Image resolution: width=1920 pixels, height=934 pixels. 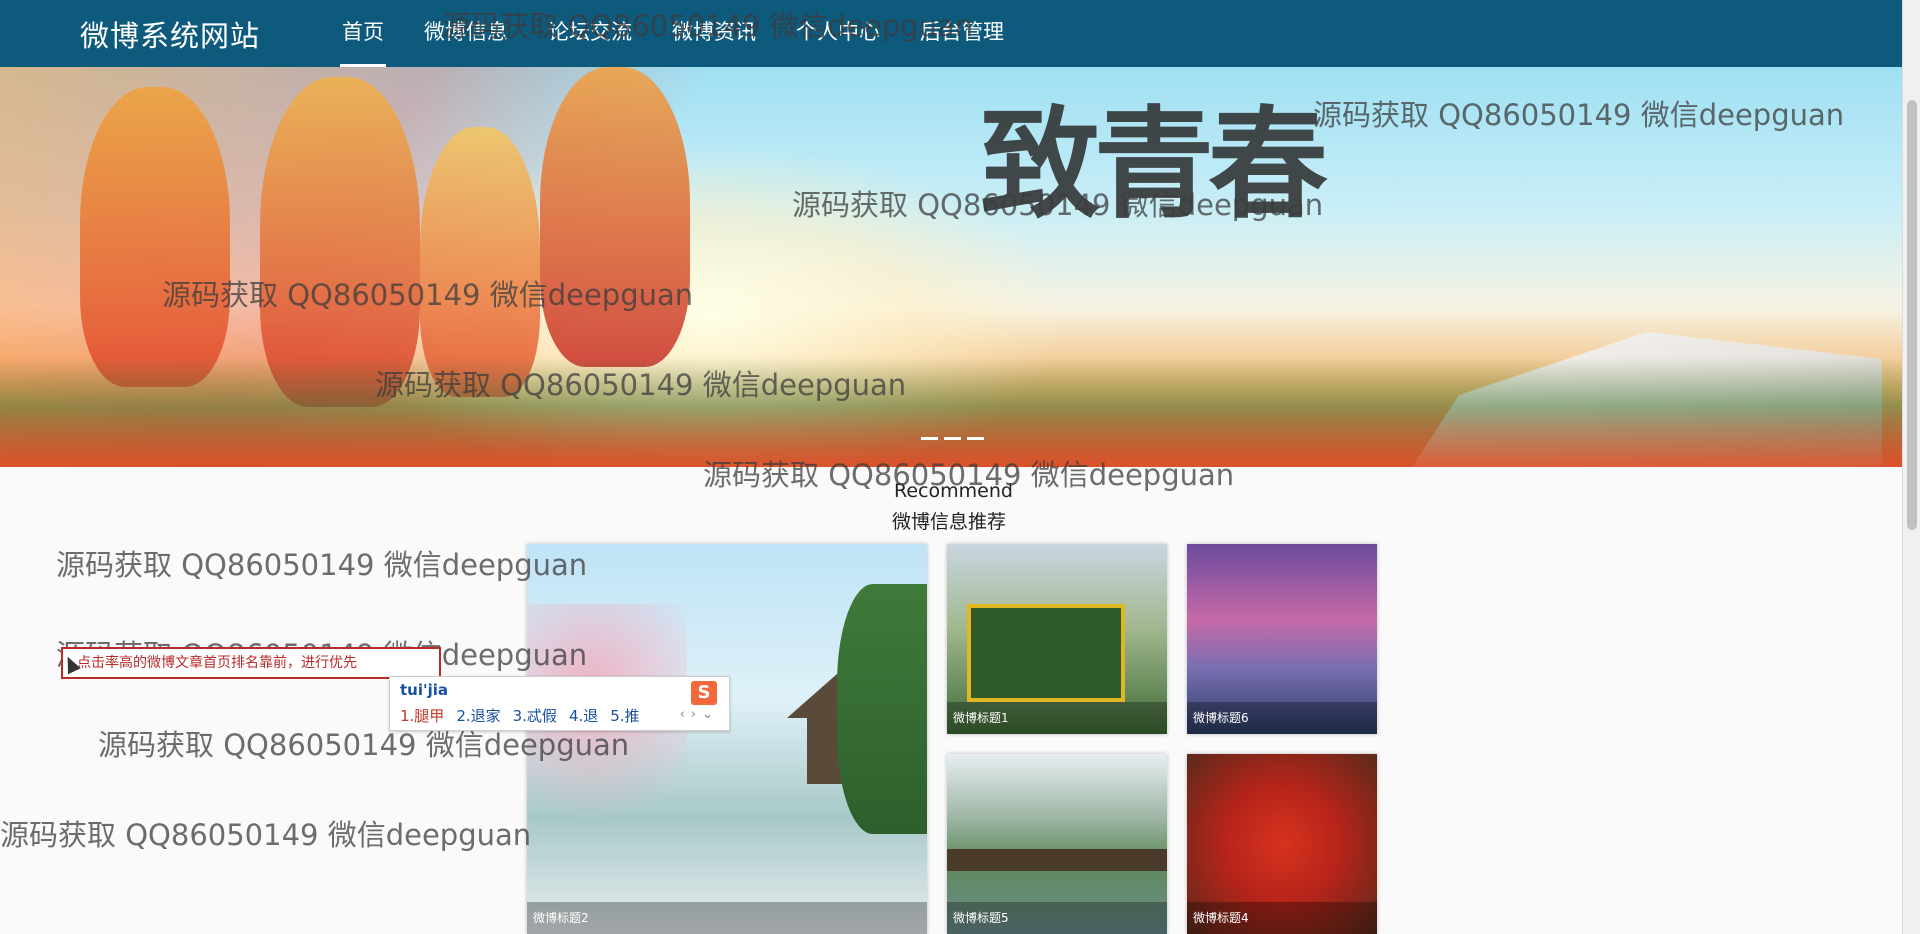 What do you see at coordinates (704, 693) in the screenshot?
I see `ime-logo-icon: S` at bounding box center [704, 693].